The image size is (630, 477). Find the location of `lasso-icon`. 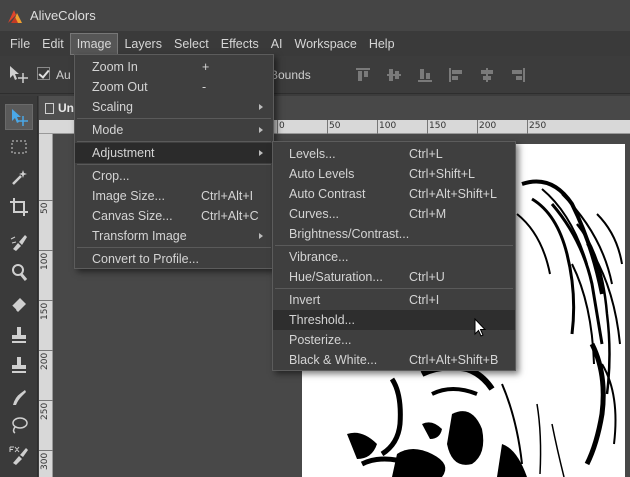

lasso-icon is located at coordinates (20, 425).